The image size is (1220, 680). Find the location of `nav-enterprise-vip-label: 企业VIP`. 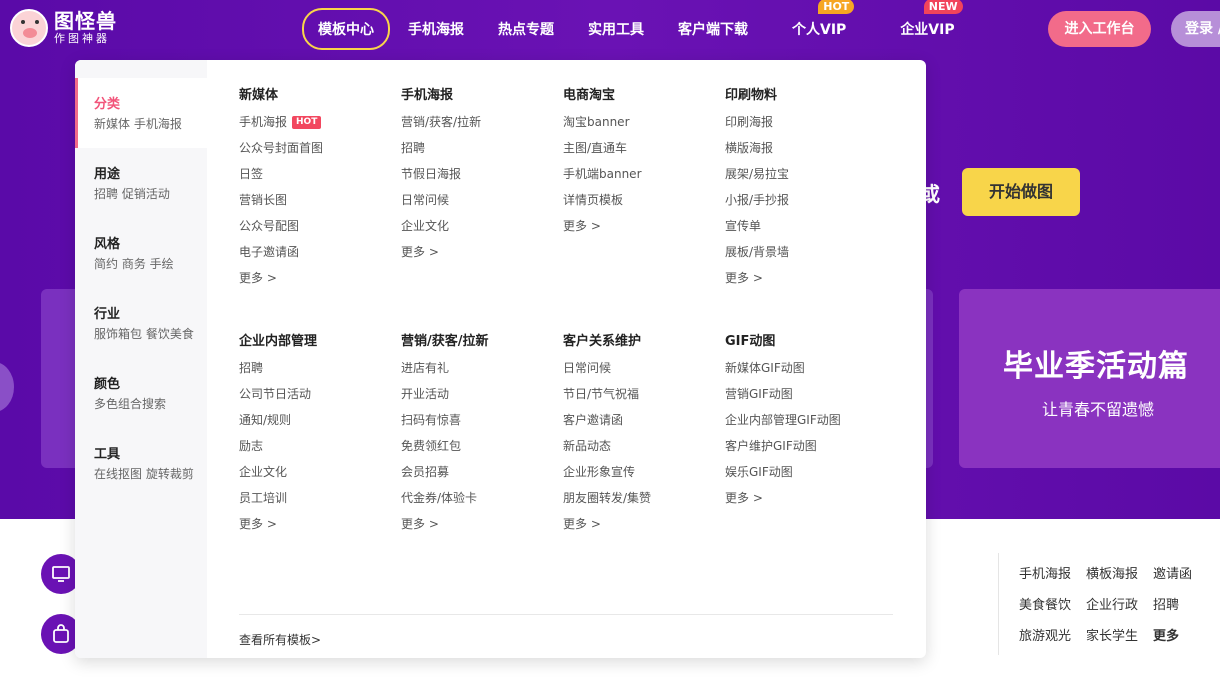

nav-enterprise-vip-label: 企业VIP is located at coordinates (927, 30).